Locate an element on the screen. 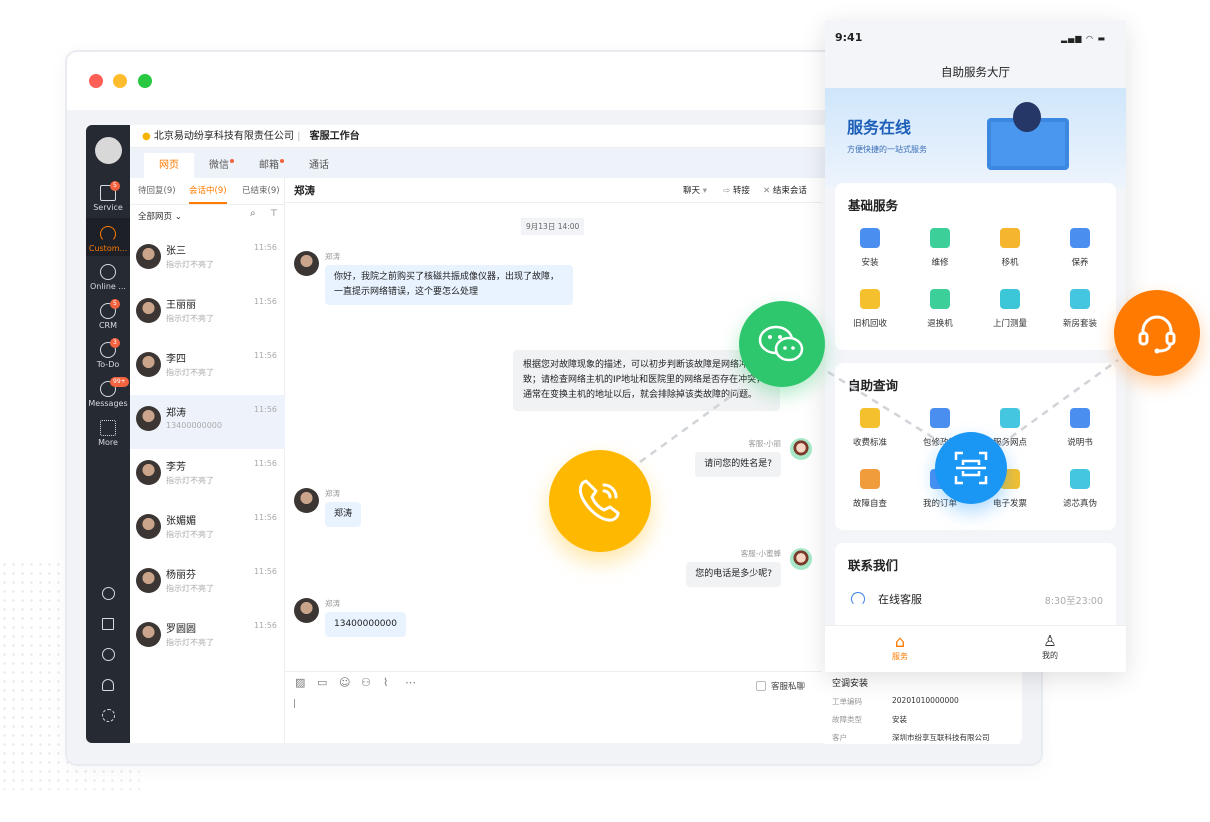 This screenshot has width=1210, height=822. wechat-icon is located at coordinates (781, 343).